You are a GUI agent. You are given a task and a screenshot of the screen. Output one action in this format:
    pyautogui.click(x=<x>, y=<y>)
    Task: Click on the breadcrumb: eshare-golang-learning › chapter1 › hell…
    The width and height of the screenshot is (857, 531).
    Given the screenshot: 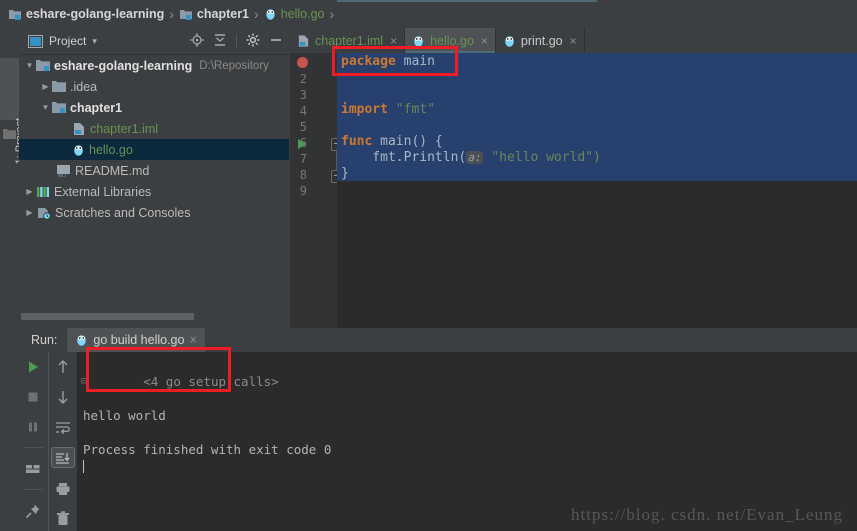 What is the action you would take?
    pyautogui.click(x=428, y=14)
    